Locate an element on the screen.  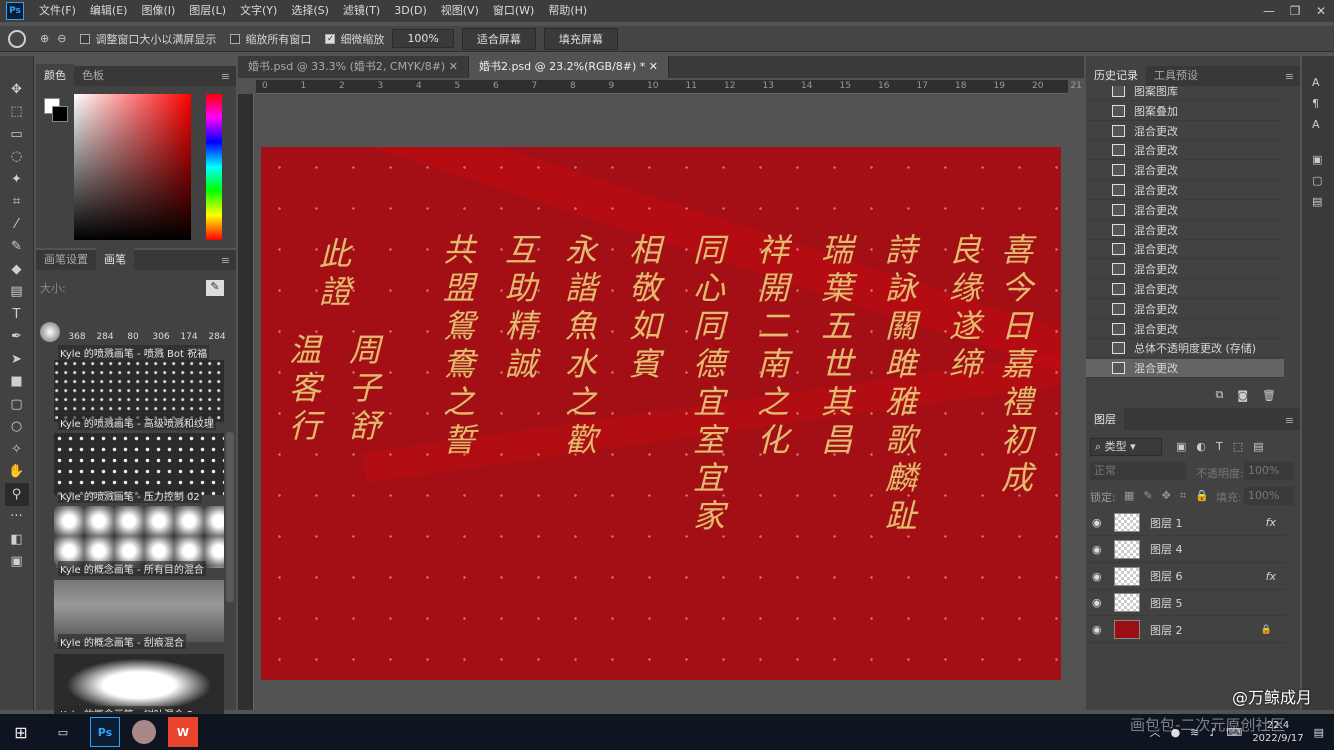
panel-menu-icon: ≡ is located at coordinates (225, 261).